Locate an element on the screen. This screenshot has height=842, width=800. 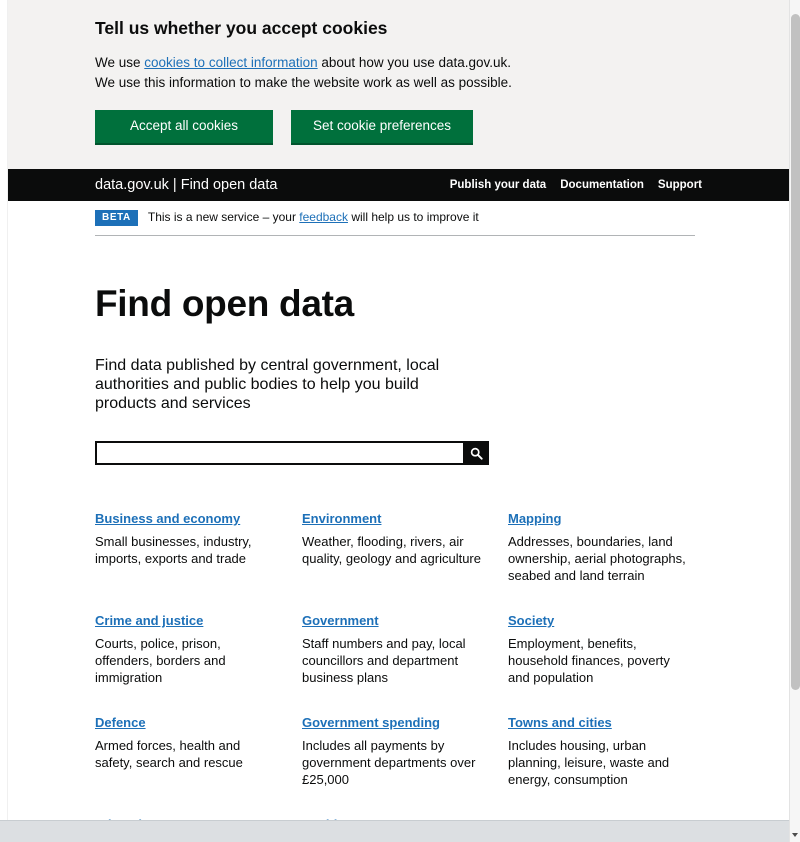
cookie-text-suffix: about how you use data.gov.uk. is located at coordinates (414, 62).